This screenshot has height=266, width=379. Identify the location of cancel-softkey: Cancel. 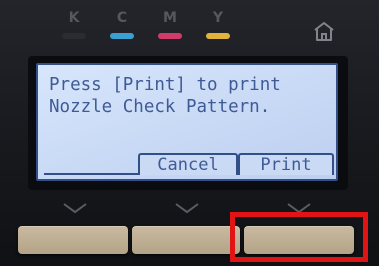
(188, 164).